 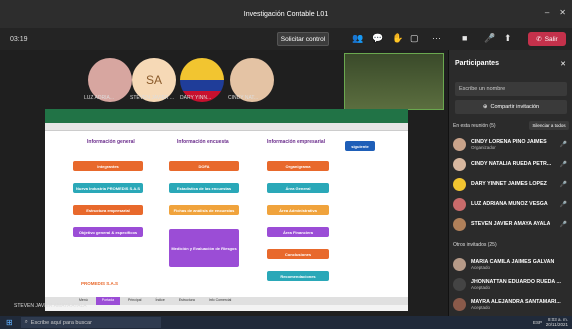 What do you see at coordinates (485, 107) in the screenshot?
I see `add-person-icon: ⊕` at bounding box center [485, 107].